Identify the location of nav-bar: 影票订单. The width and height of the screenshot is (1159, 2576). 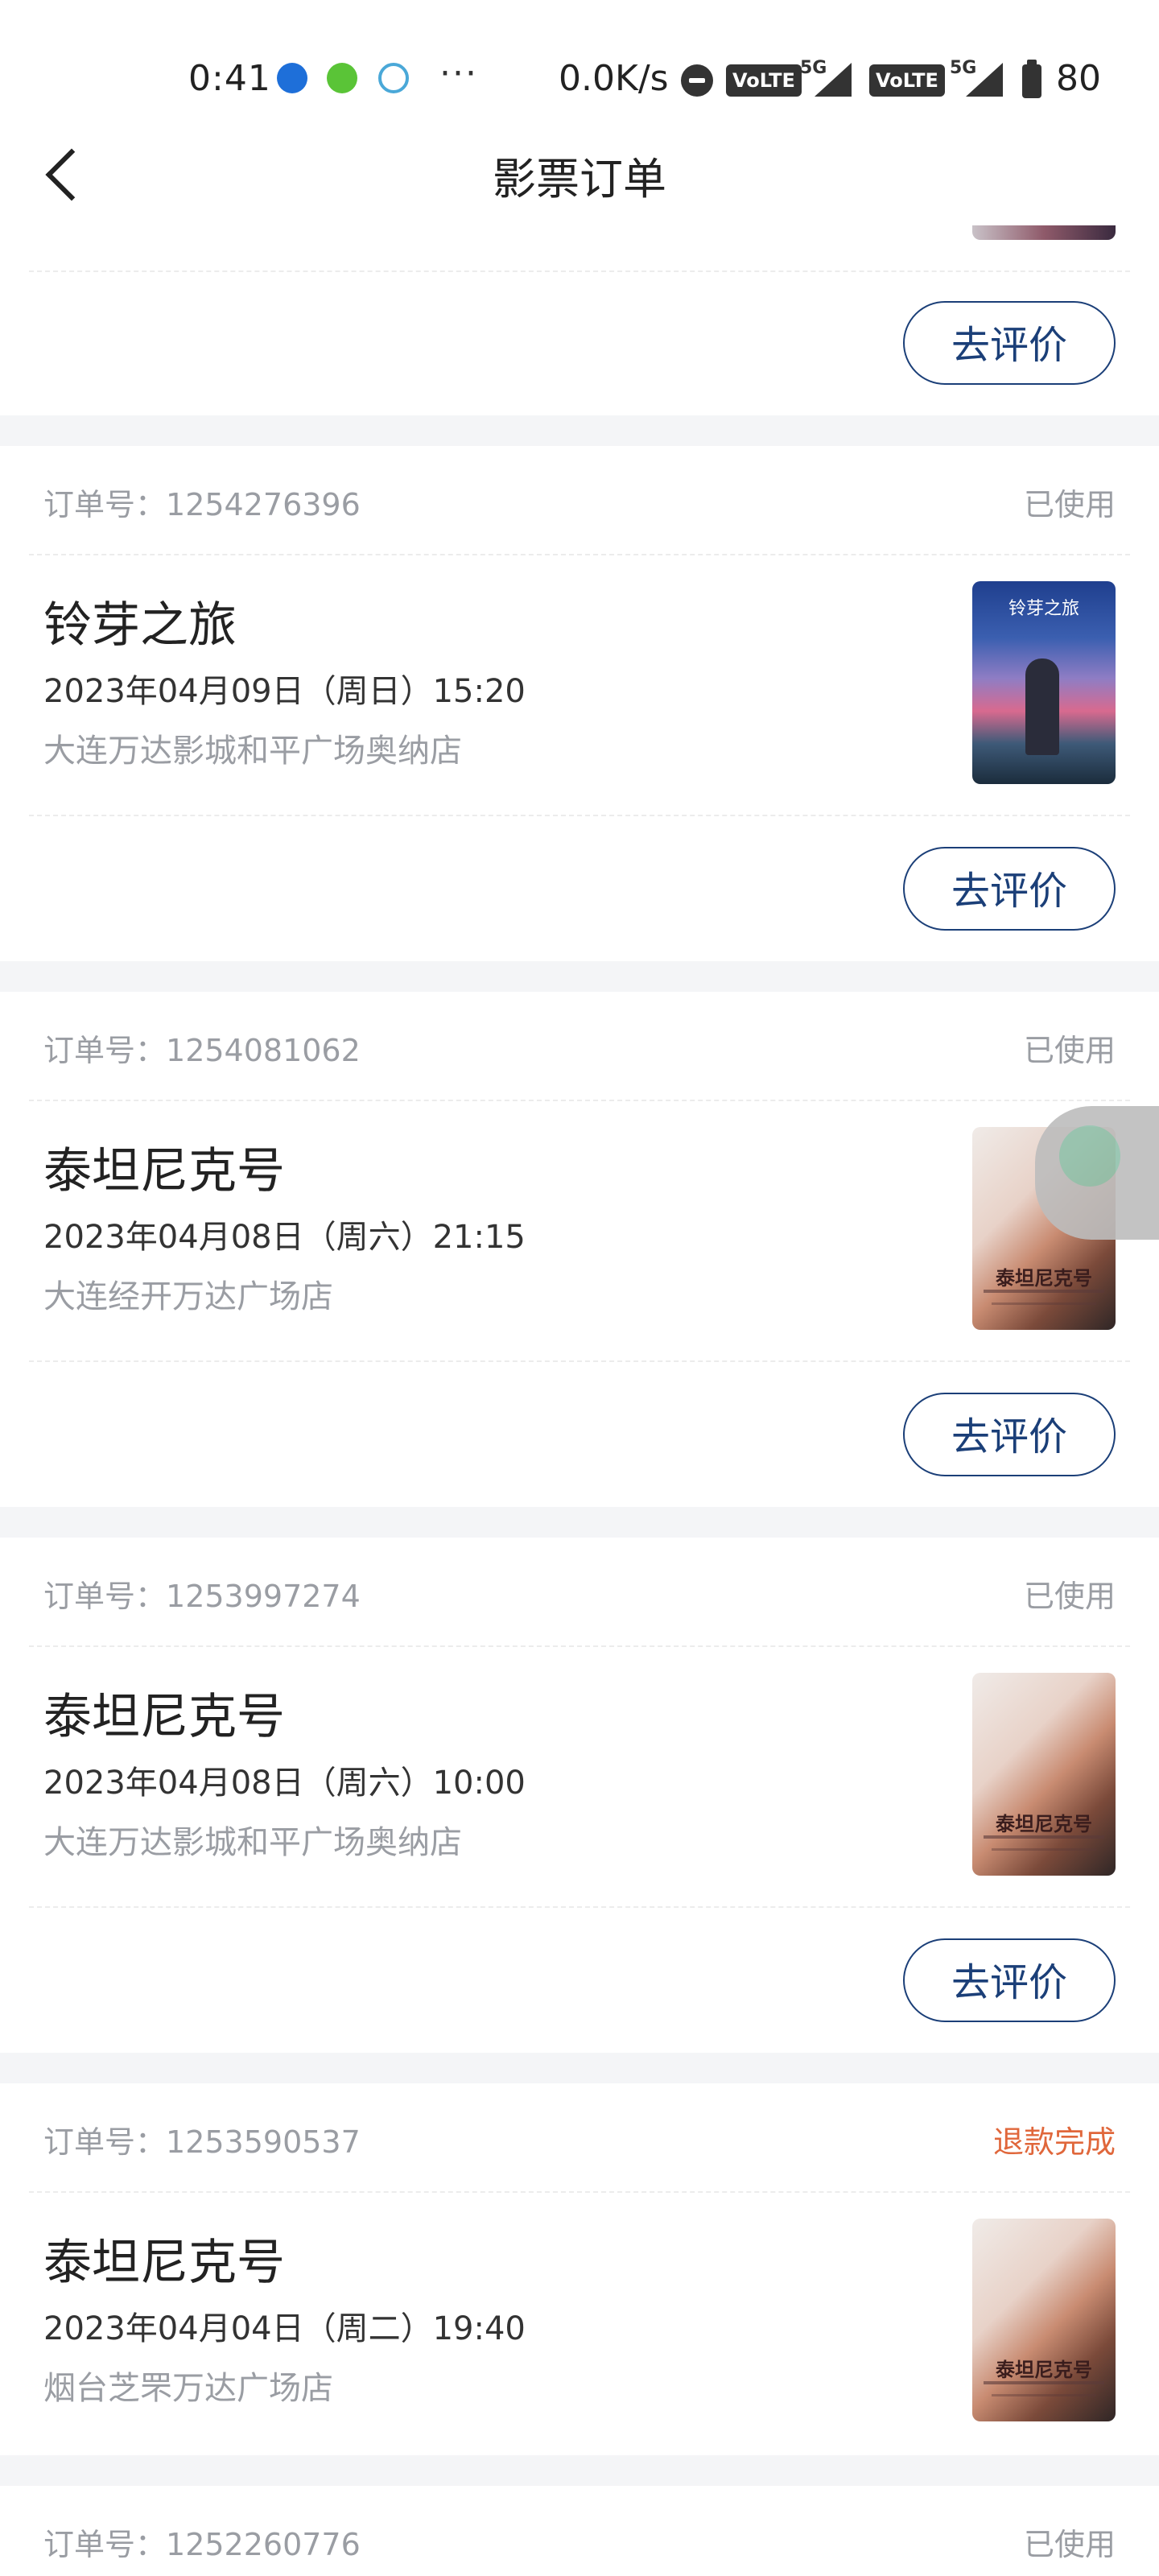
(579, 173).